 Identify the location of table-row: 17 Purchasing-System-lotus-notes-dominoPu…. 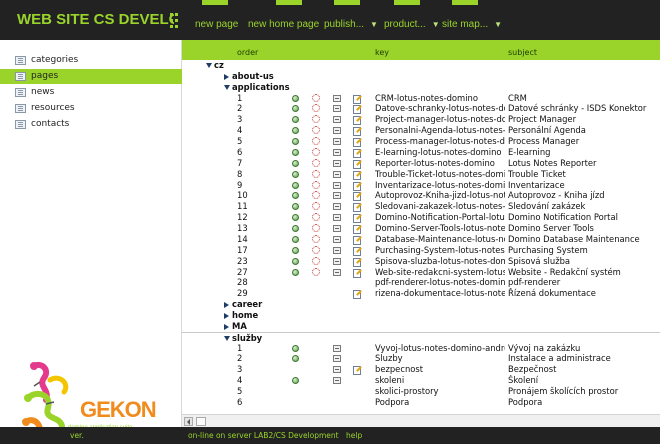
(421, 250).